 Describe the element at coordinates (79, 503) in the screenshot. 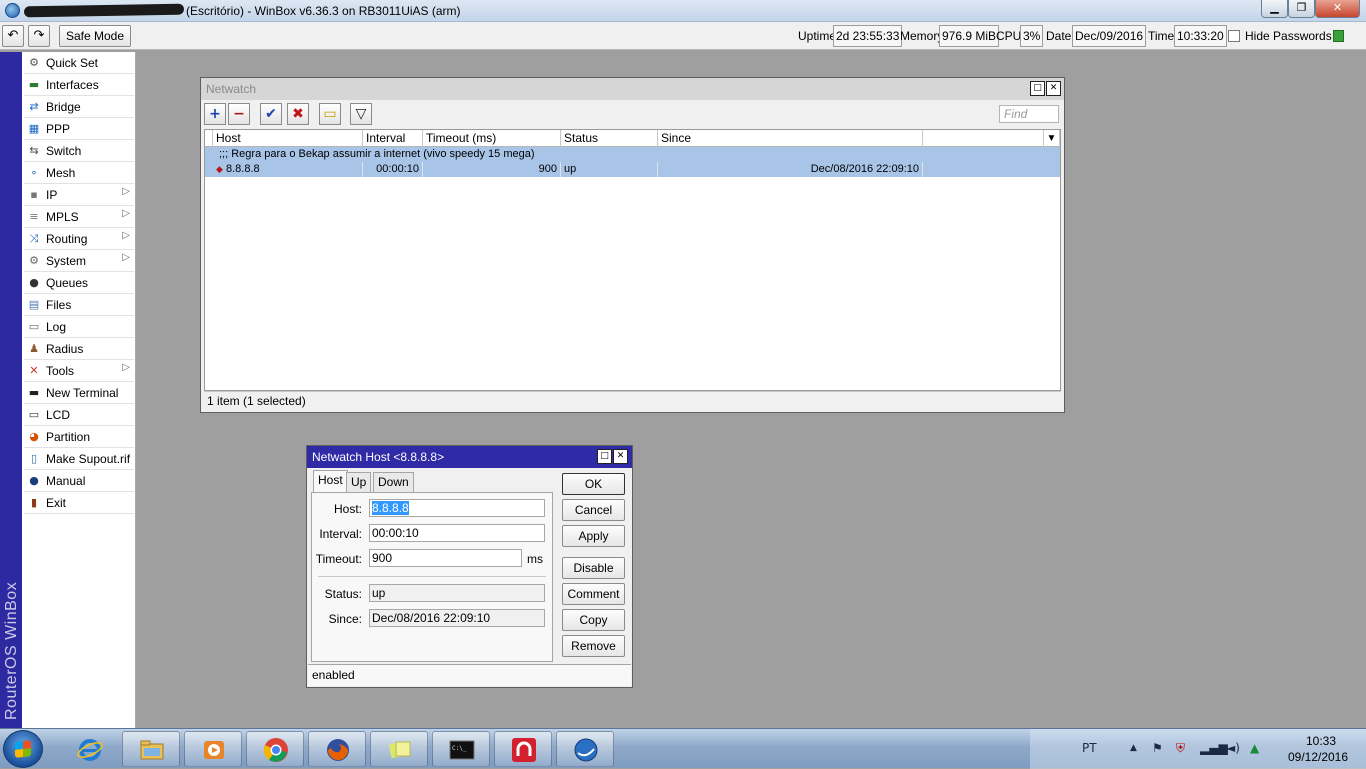

I see `sidebar-item-exit: ▮ Exit` at that location.